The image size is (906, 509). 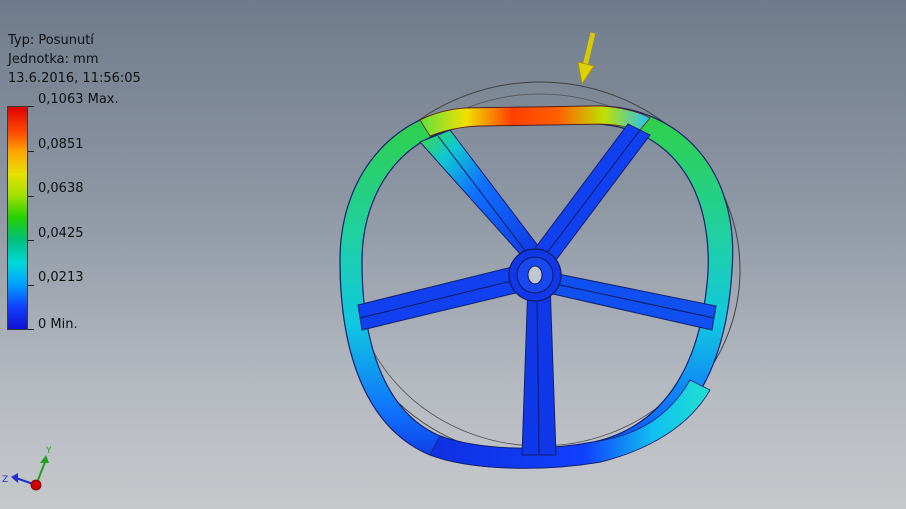 I want to click on legend-timestamp: 13.6.2016, 11:56:05, so click(x=74, y=78).